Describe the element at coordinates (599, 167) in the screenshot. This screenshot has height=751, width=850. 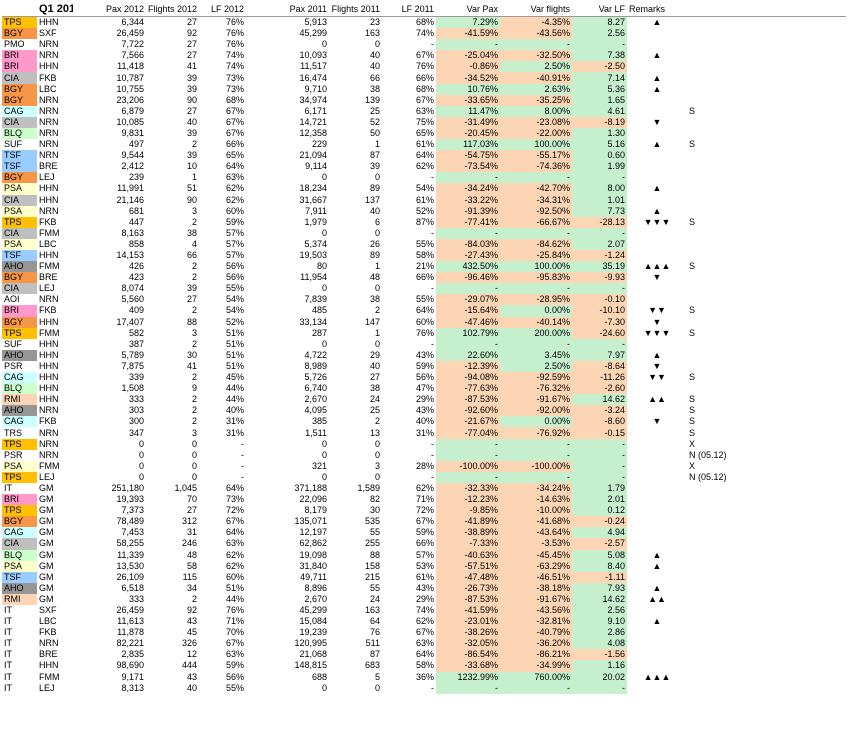
I see `var-lf: 1.99` at that location.